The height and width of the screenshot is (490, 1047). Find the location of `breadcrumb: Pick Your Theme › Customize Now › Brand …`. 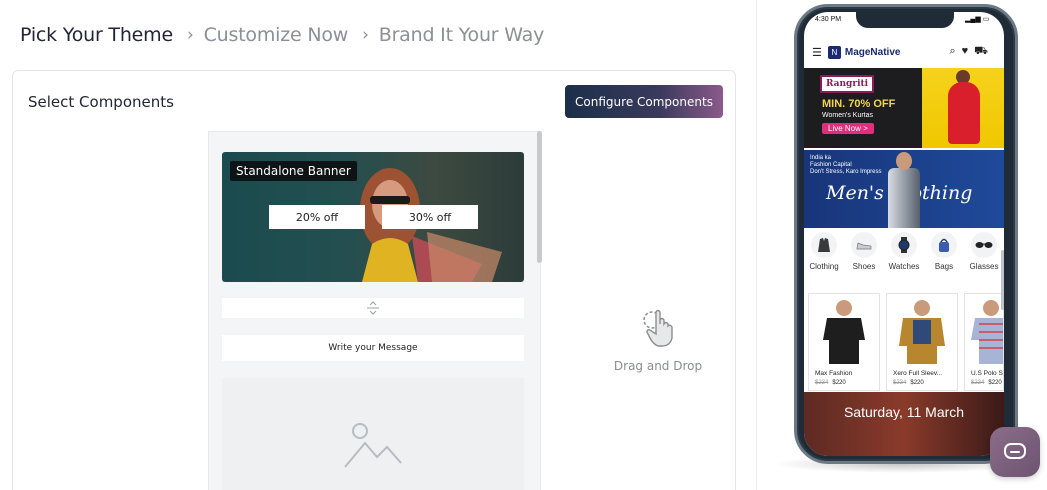

breadcrumb: Pick Your Theme › Customize Now › Brand … is located at coordinates (282, 35).